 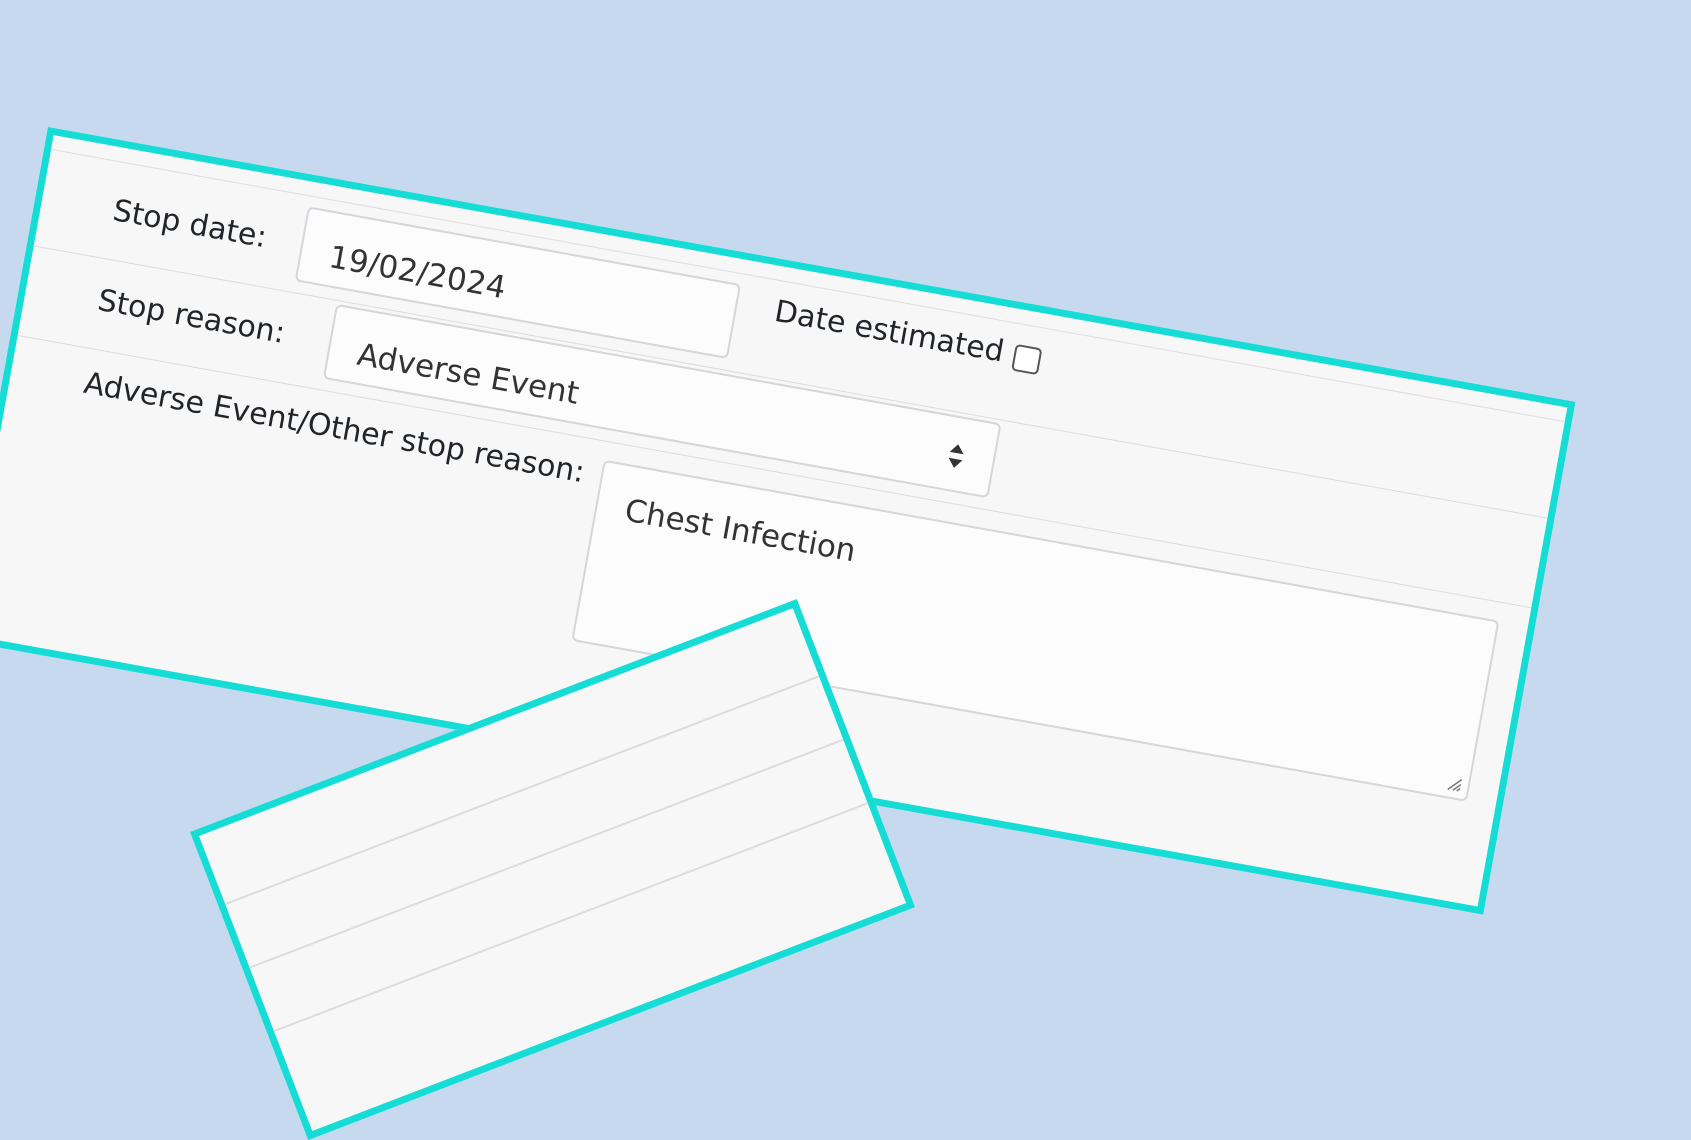 I want to click on other-stop-reason-value: Chest Infection, so click(x=740, y=531).